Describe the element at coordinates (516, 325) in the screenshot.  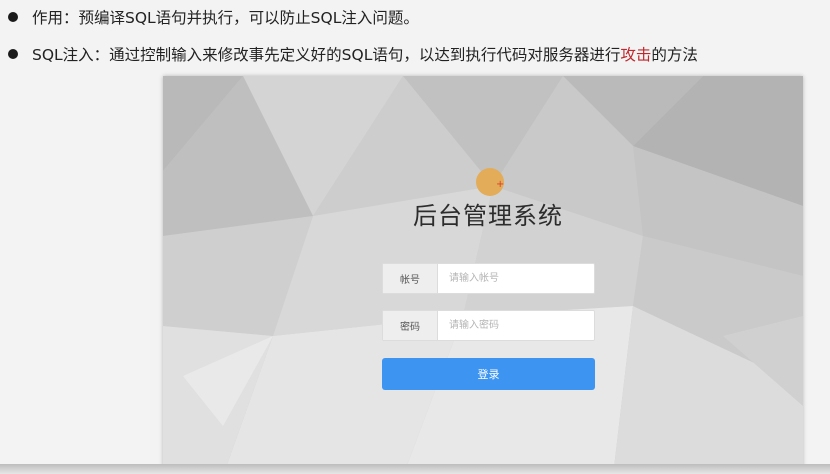
I see `password-input` at that location.